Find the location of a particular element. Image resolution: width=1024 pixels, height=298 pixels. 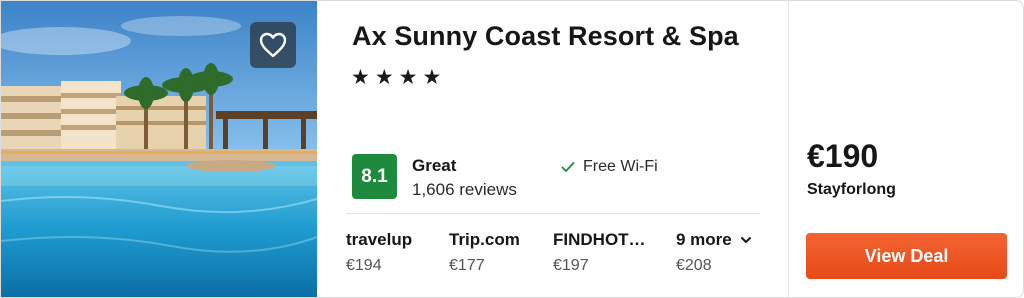

provider-price: €194 is located at coordinates (364, 265).